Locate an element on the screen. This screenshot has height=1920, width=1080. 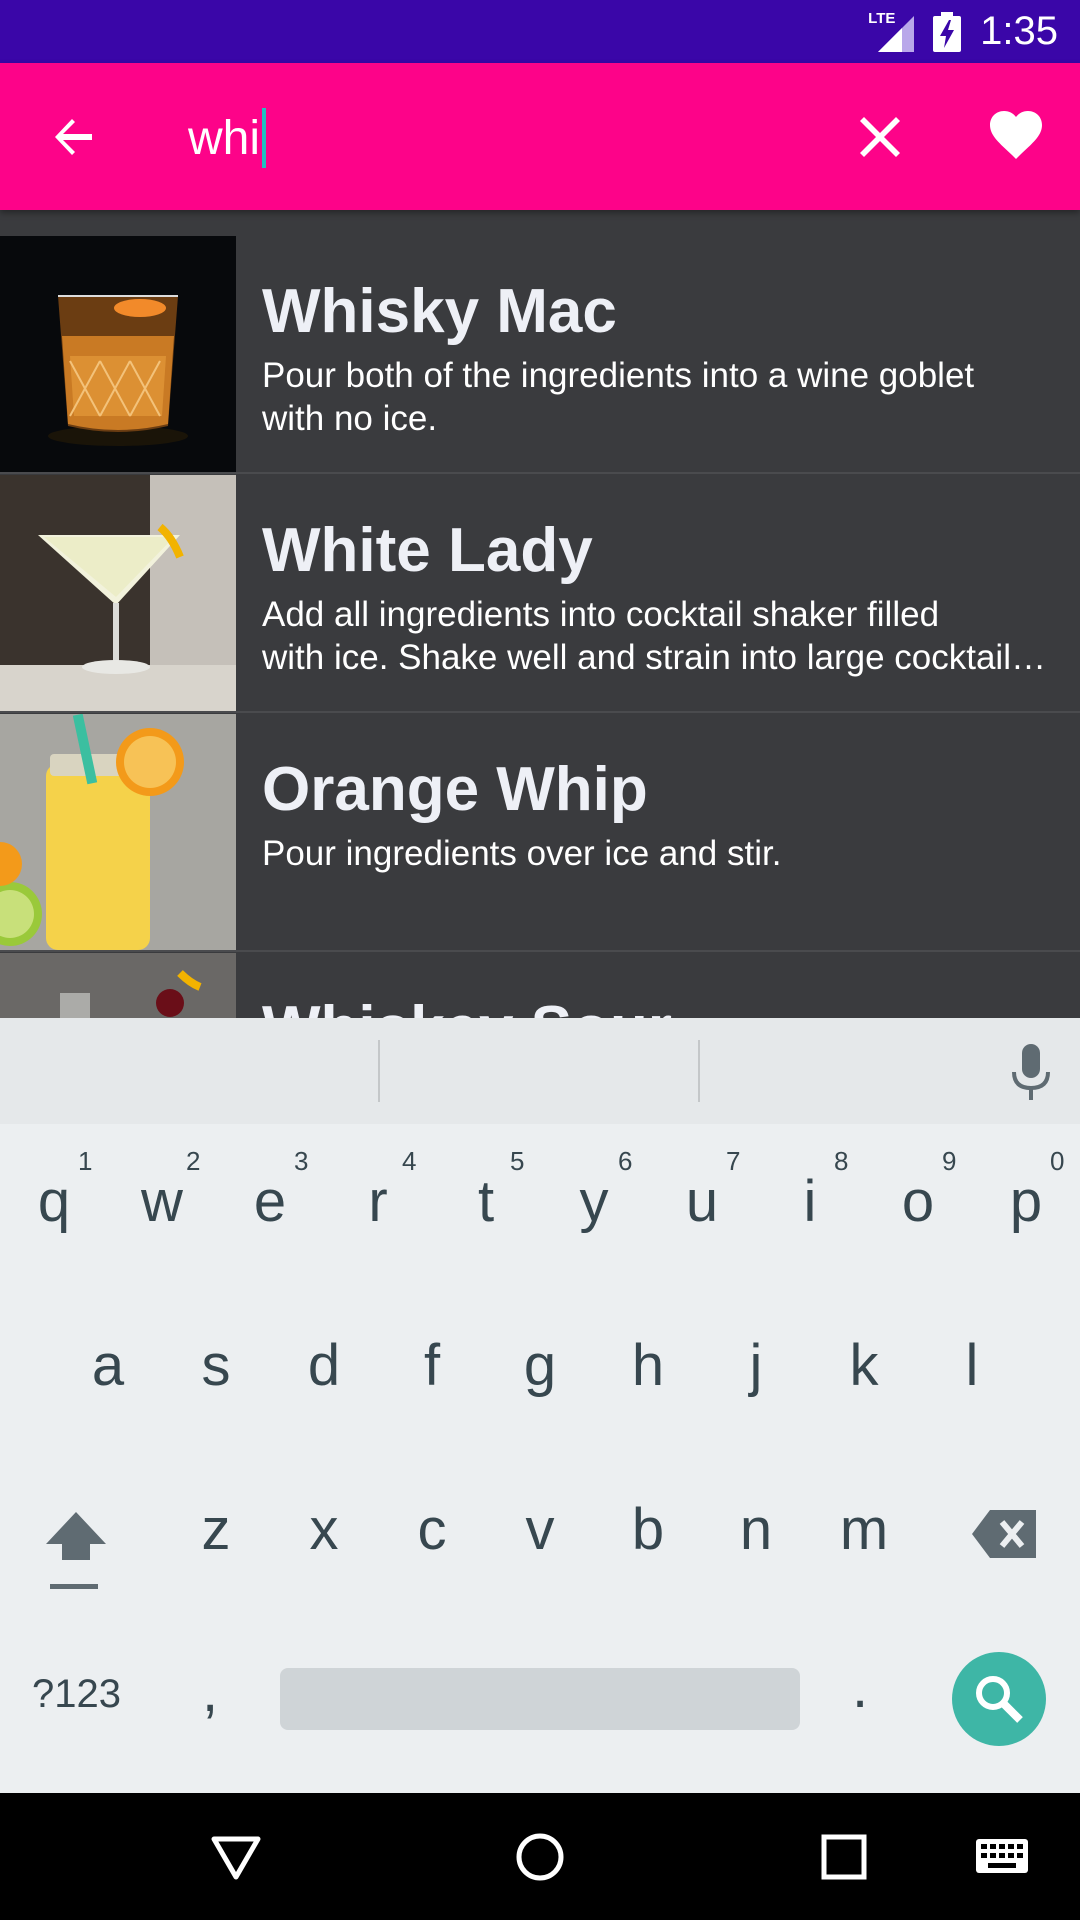
whisky-mac-image is located at coordinates (118, 354).